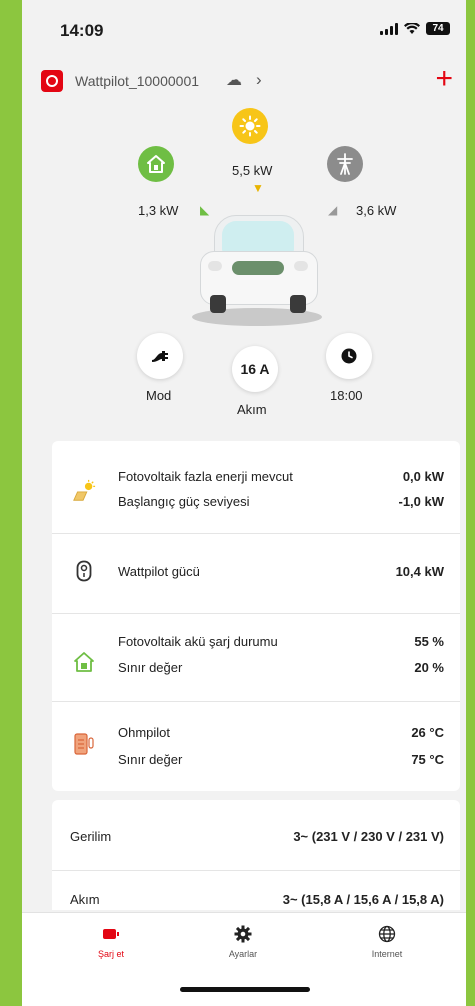  Describe the element at coordinates (255, 369) in the screenshot. I see `current-button: 16 A` at that location.